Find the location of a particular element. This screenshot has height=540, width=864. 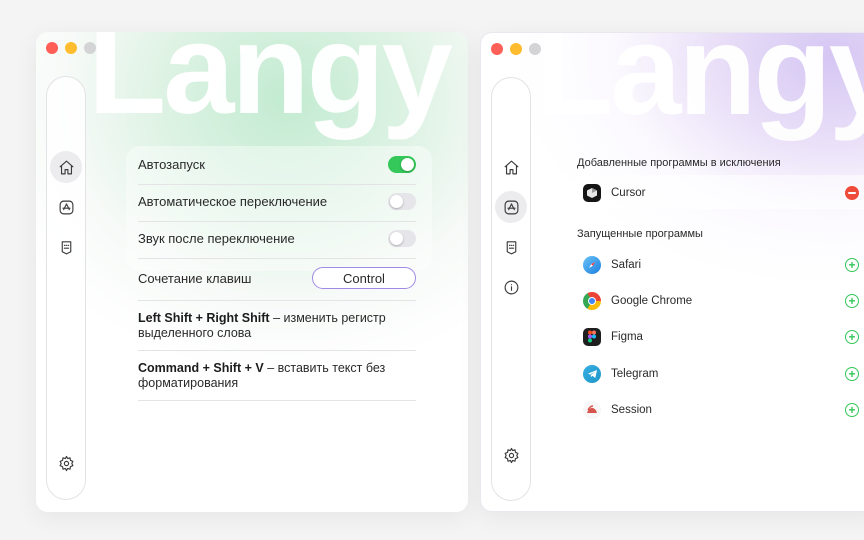

setting-autostart-label: Автозапуск is located at coordinates (171, 164).